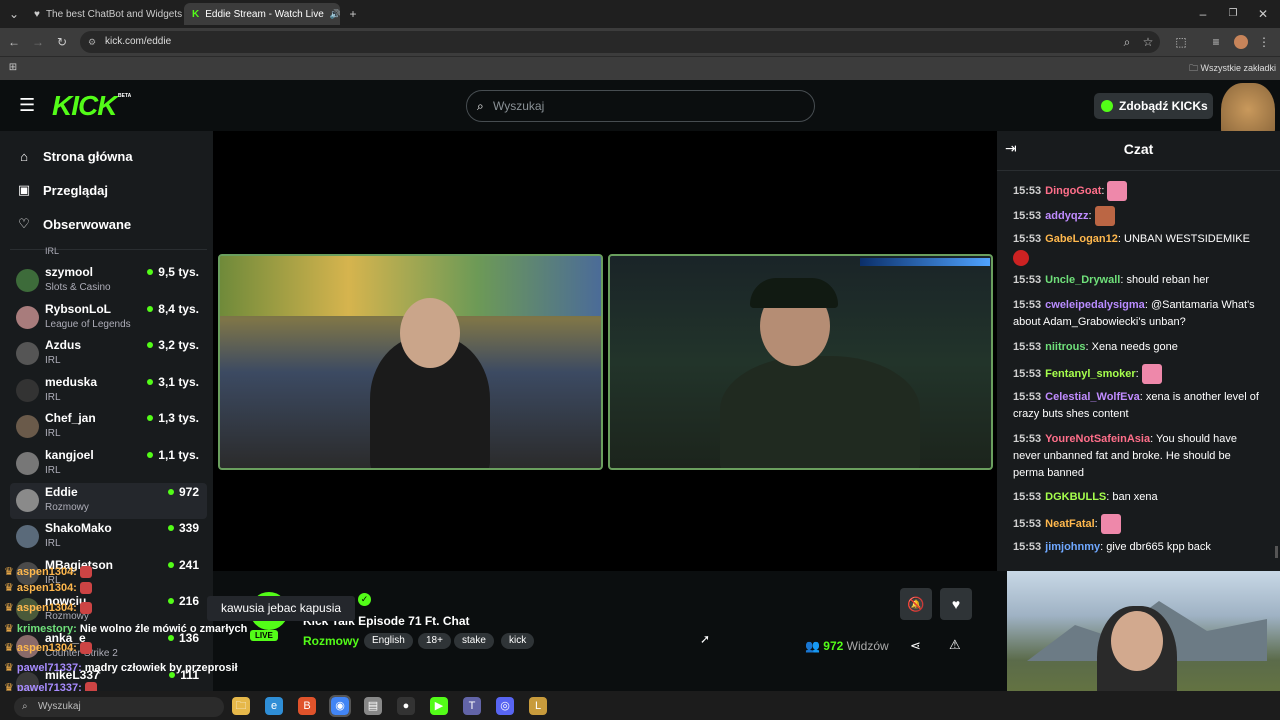 The image size is (1280, 720). What do you see at coordinates (1127, 42) in the screenshot?
I see `zoom-icon: ⌕` at bounding box center [1127, 42].